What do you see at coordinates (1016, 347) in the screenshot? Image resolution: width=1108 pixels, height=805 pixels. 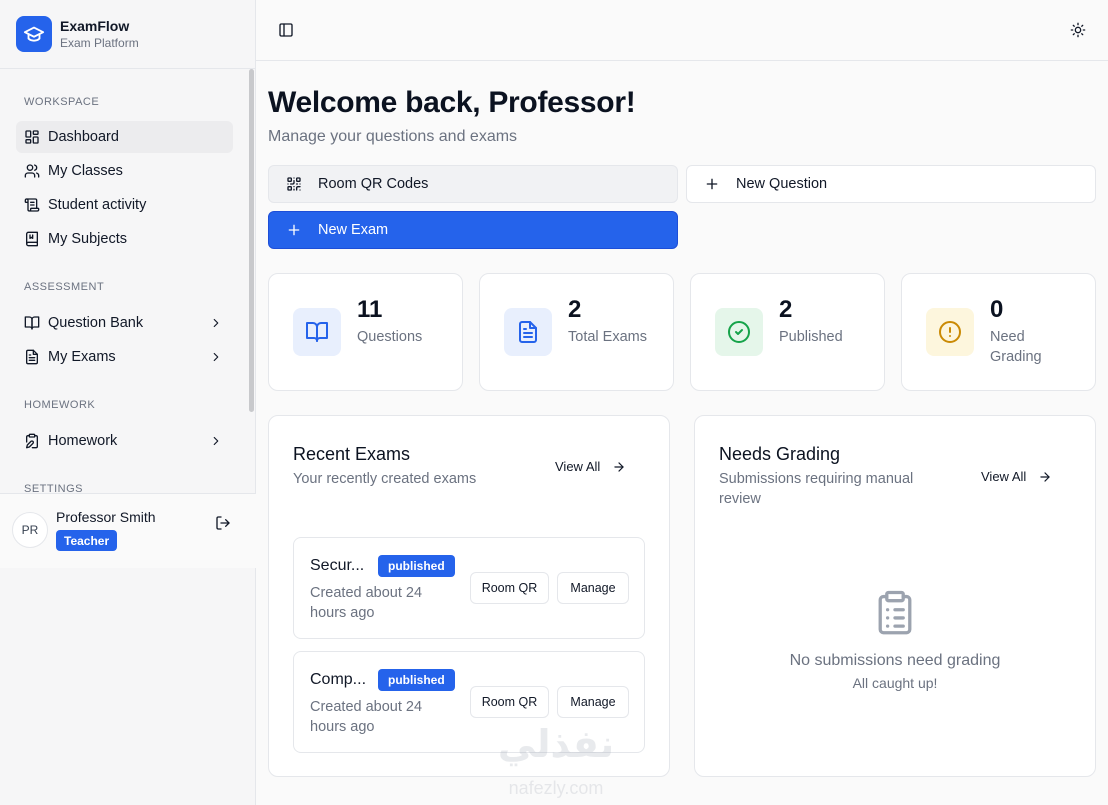 I see `stat-label: Need Grading` at bounding box center [1016, 347].